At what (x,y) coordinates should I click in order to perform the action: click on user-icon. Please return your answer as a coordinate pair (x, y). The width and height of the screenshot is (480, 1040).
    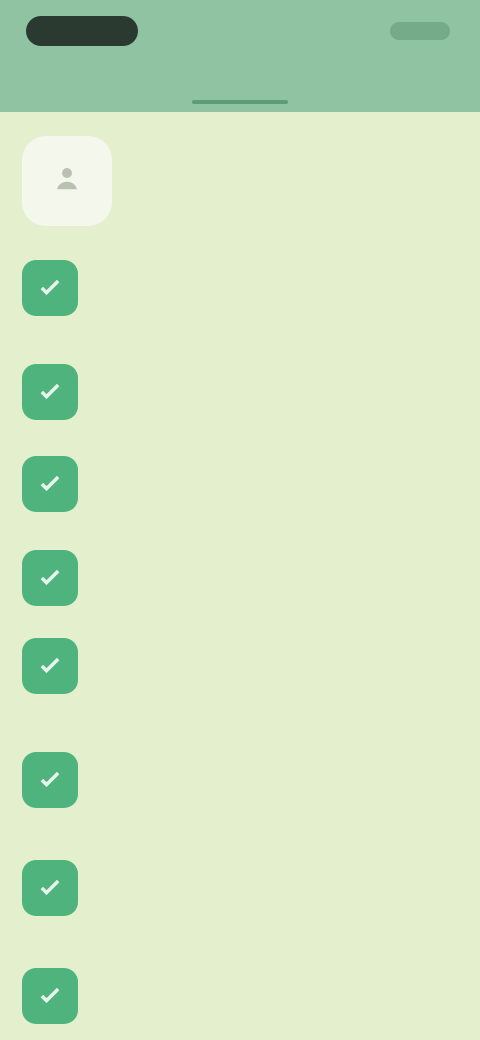
    Looking at the image, I should click on (67, 181).